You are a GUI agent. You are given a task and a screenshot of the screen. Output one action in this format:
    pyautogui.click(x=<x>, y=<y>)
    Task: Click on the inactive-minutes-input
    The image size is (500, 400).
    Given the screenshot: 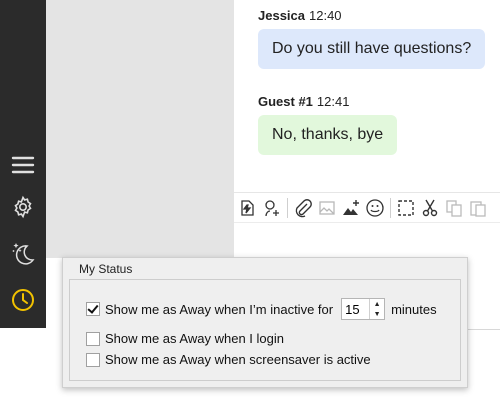 What is the action you would take?
    pyautogui.click(x=356, y=309)
    